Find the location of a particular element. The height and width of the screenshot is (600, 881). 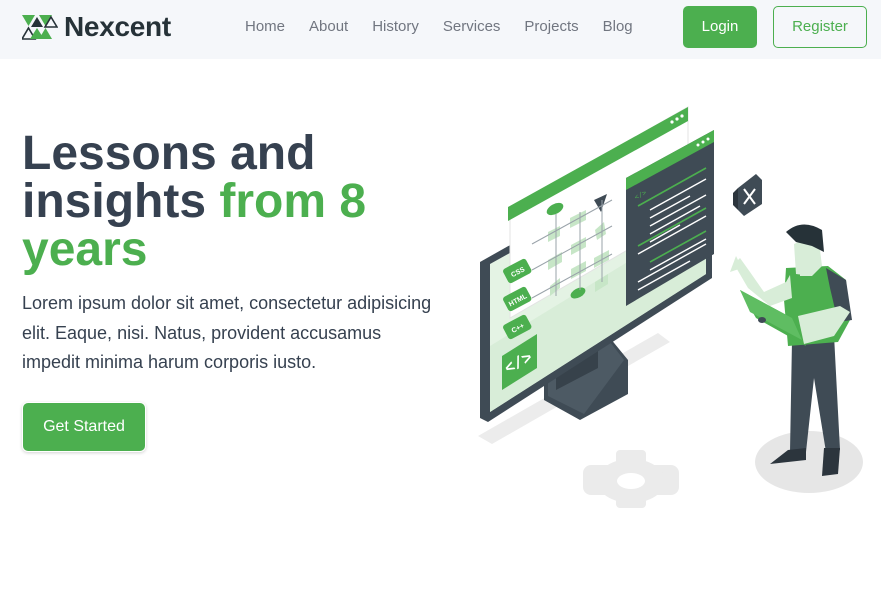

nav-link-projects: Projects is located at coordinates (551, 27).